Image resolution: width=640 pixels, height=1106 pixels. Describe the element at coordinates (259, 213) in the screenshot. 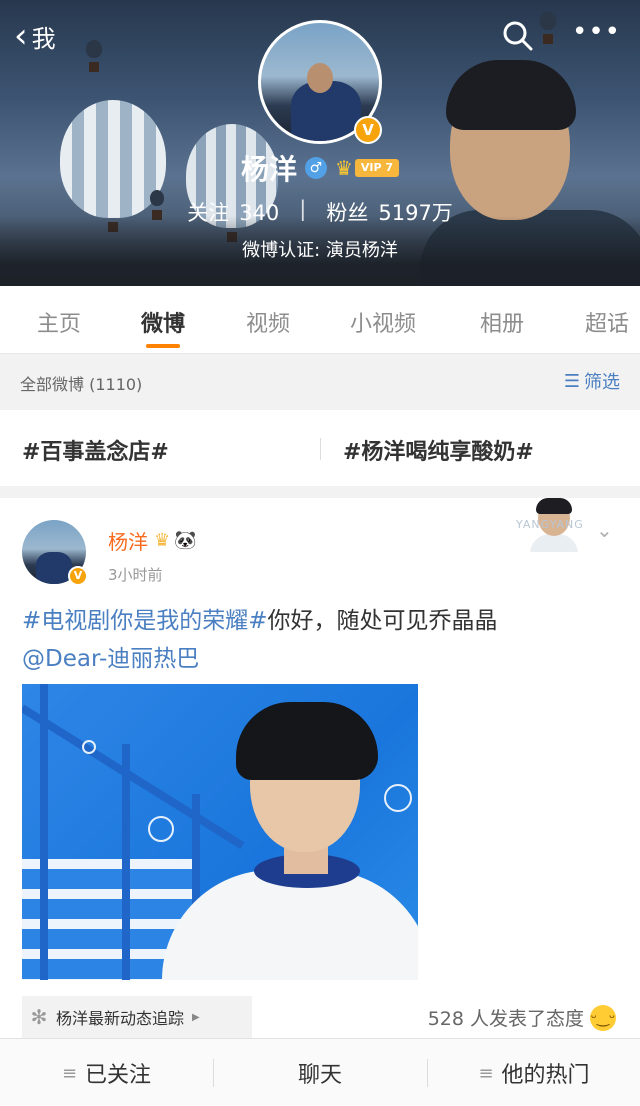

I see `following-count: 340` at that location.